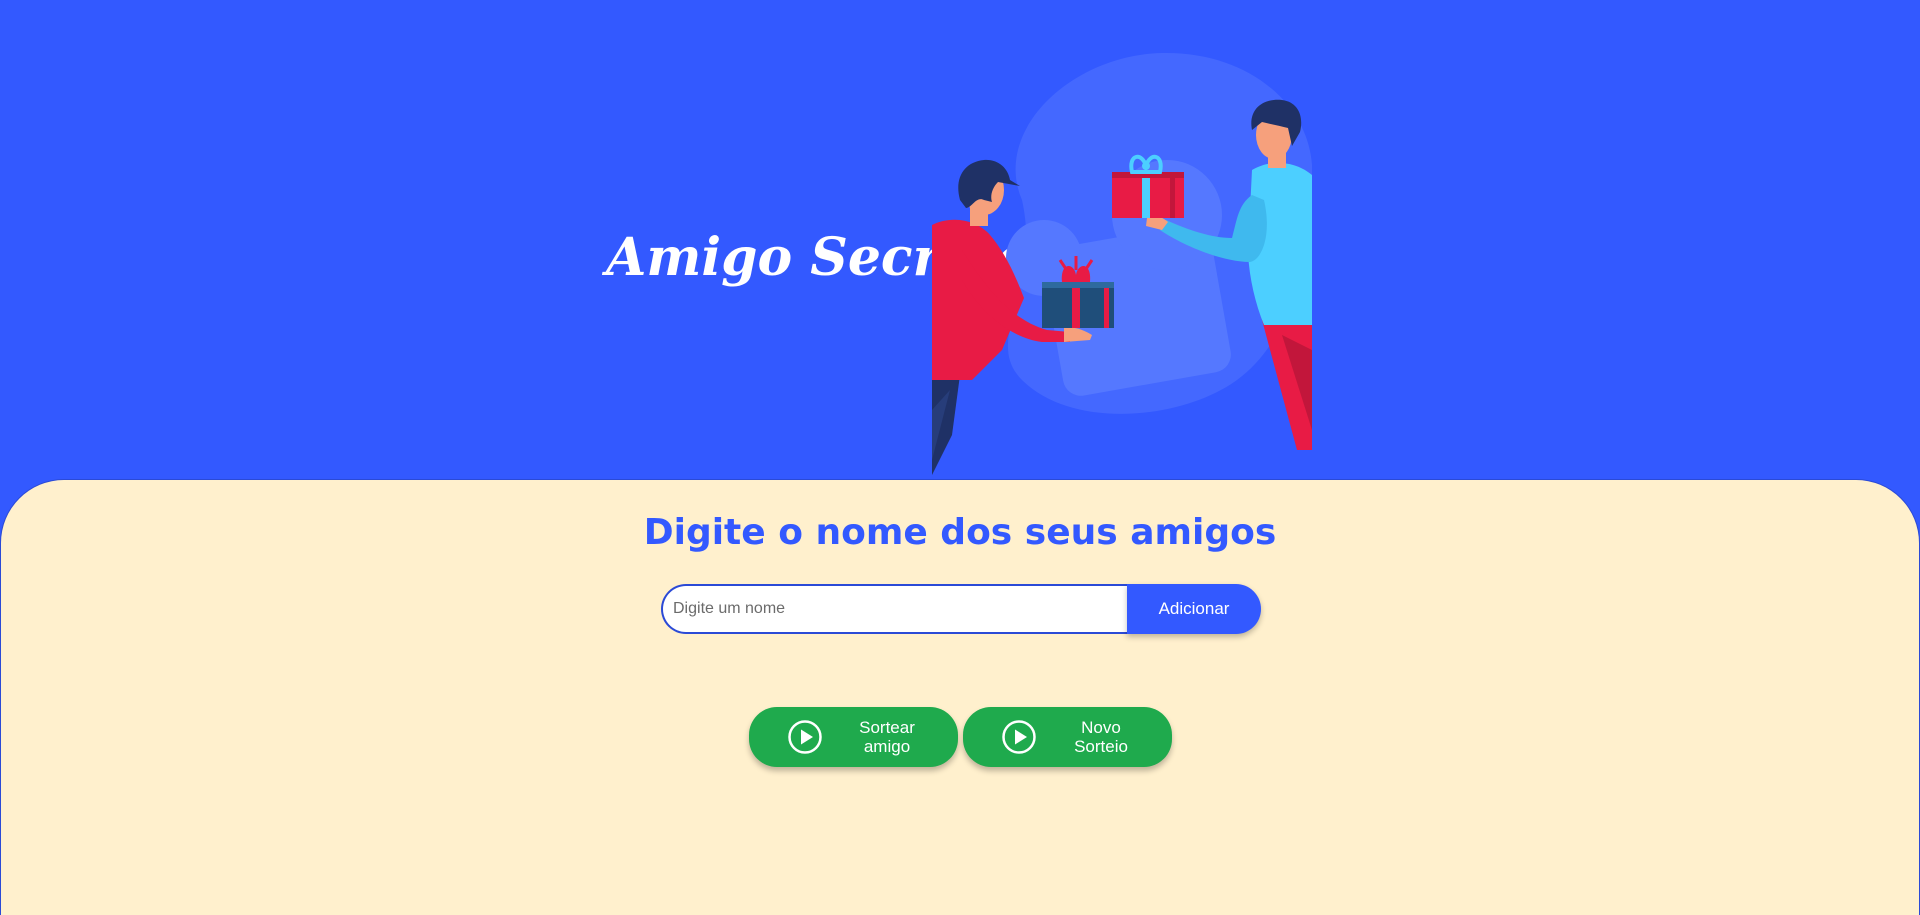  What do you see at coordinates (1194, 609) in the screenshot?
I see `add-button: Adicionar` at bounding box center [1194, 609].